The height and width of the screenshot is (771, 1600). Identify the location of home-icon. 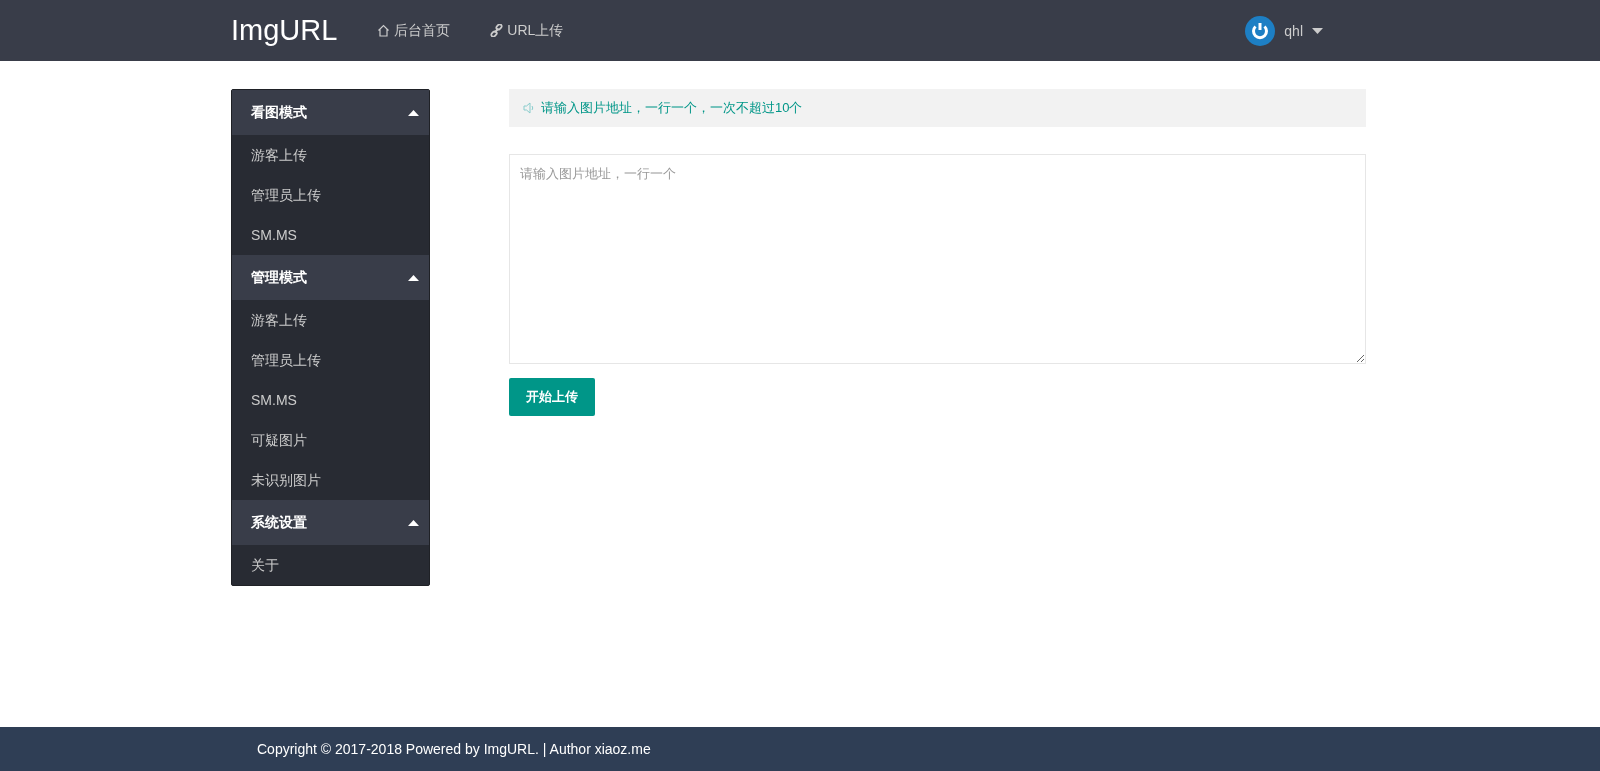
(384, 30).